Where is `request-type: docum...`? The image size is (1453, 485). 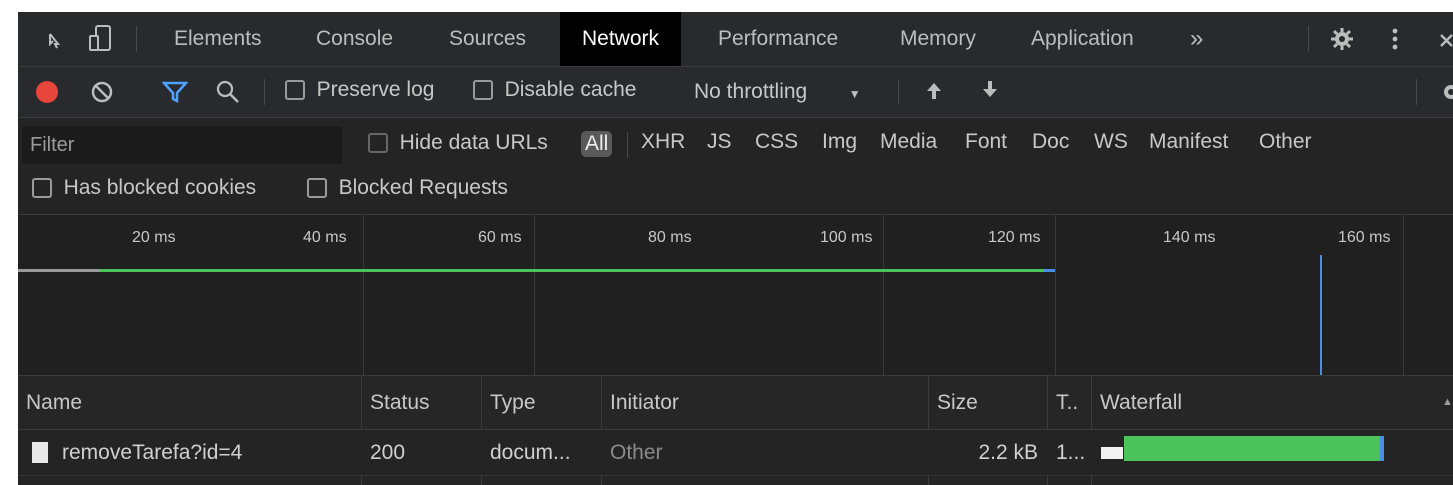 request-type: docum... is located at coordinates (530, 452).